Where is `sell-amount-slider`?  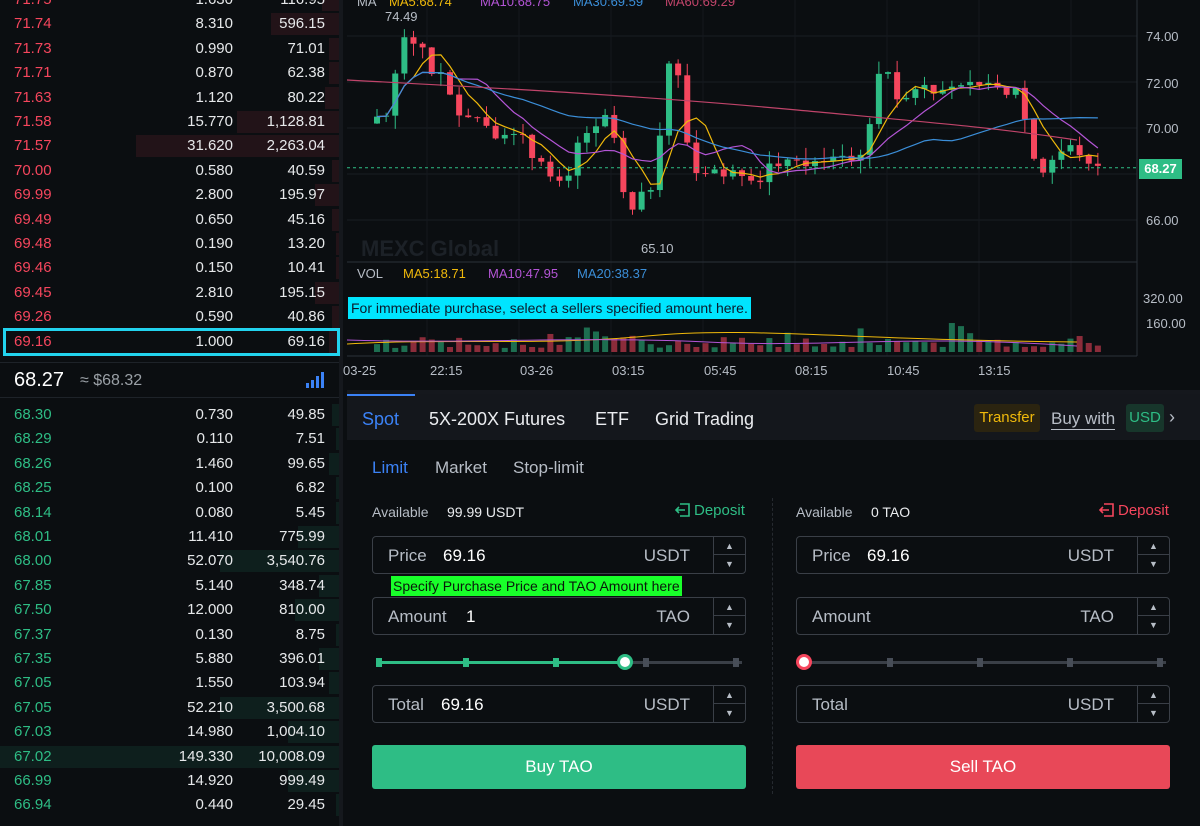 sell-amount-slider is located at coordinates (981, 662).